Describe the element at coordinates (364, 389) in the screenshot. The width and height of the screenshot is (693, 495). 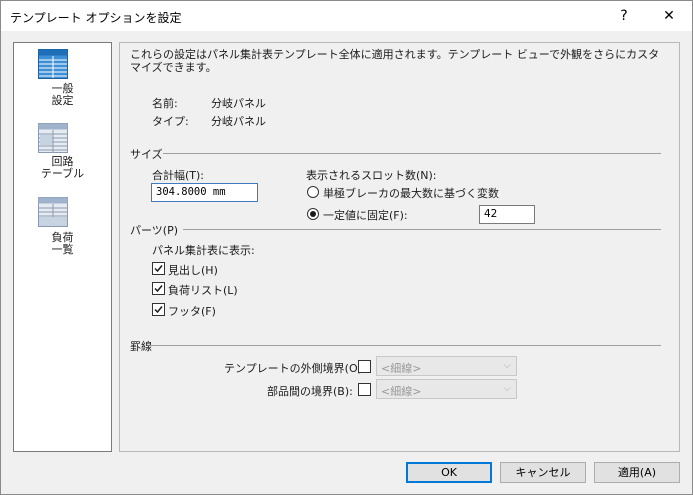
I see `inner-border-checkbox` at that location.